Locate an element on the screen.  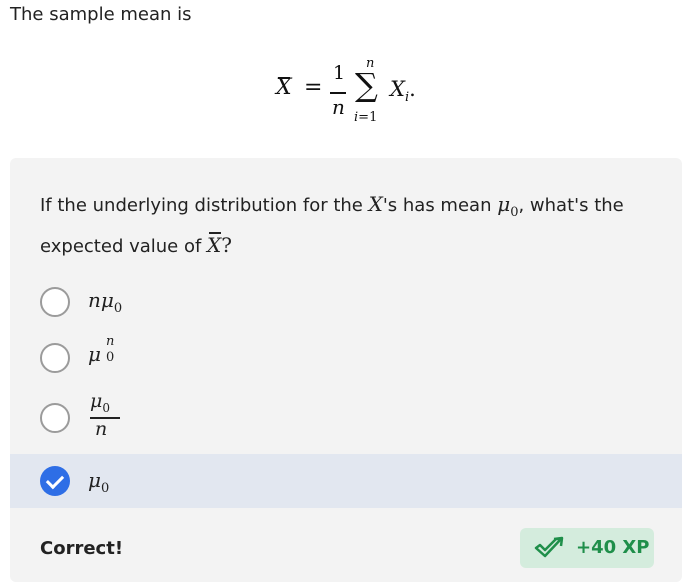
sample-mean-formula: X = 1 n n ∑ i=1 Xi. is located at coordinates (362, 92).